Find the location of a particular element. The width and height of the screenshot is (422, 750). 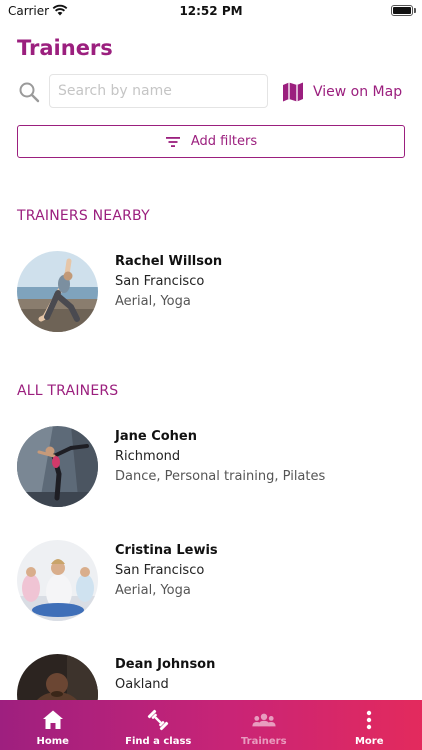

trainer-name: Jane Cohen is located at coordinates (156, 436).